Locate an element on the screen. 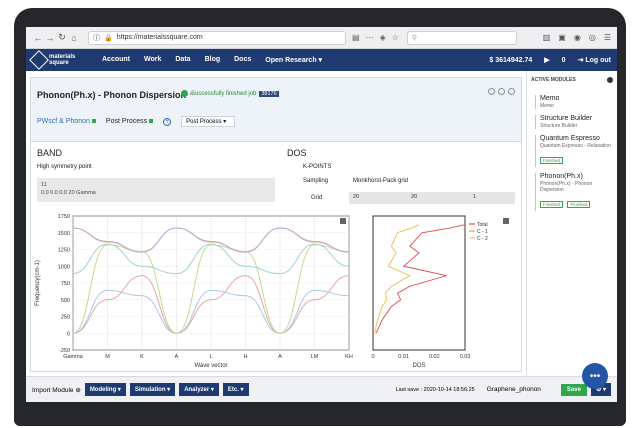 The width and height of the screenshot is (640, 428). addon-icon: ◎ is located at coordinates (592, 37).